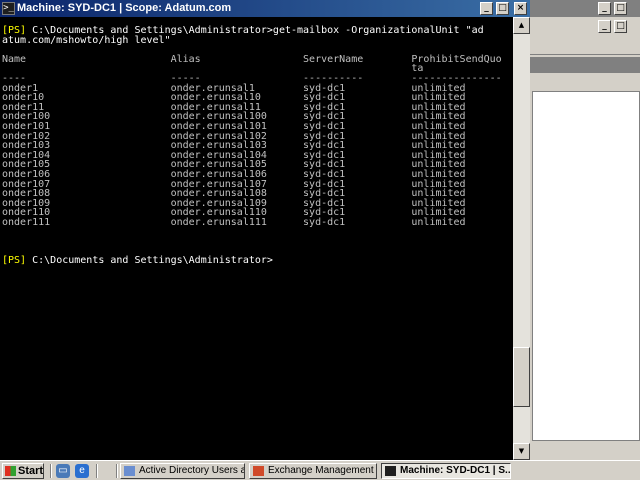  What do you see at coordinates (258, 471) in the screenshot?
I see `exchange-icon` at bounding box center [258, 471].